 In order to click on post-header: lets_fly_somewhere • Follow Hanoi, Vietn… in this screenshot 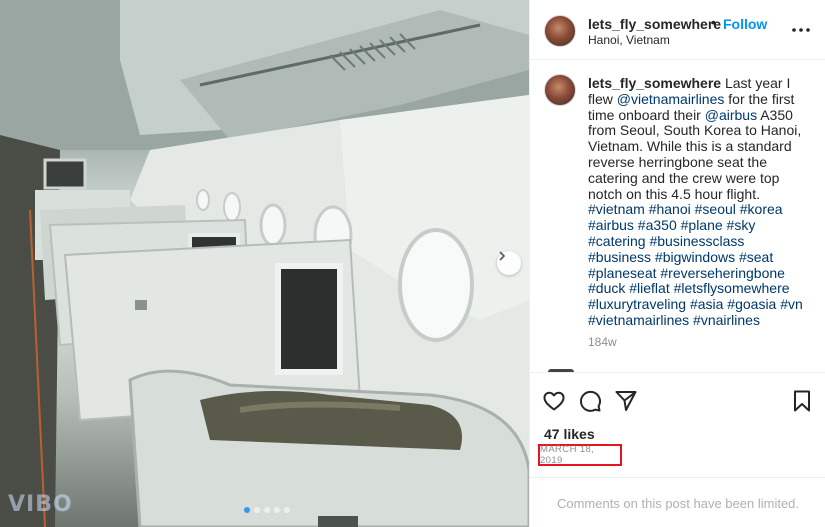, I will do `click(677, 30)`.